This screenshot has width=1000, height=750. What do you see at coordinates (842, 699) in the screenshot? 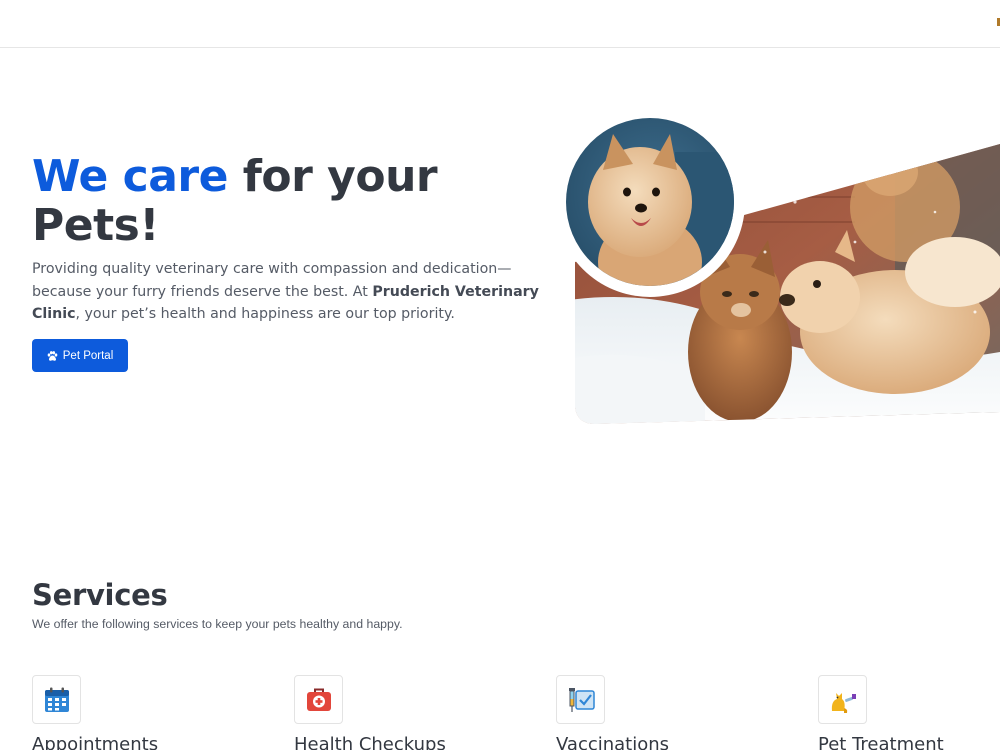
I see `pet-treatment-icon` at bounding box center [842, 699].